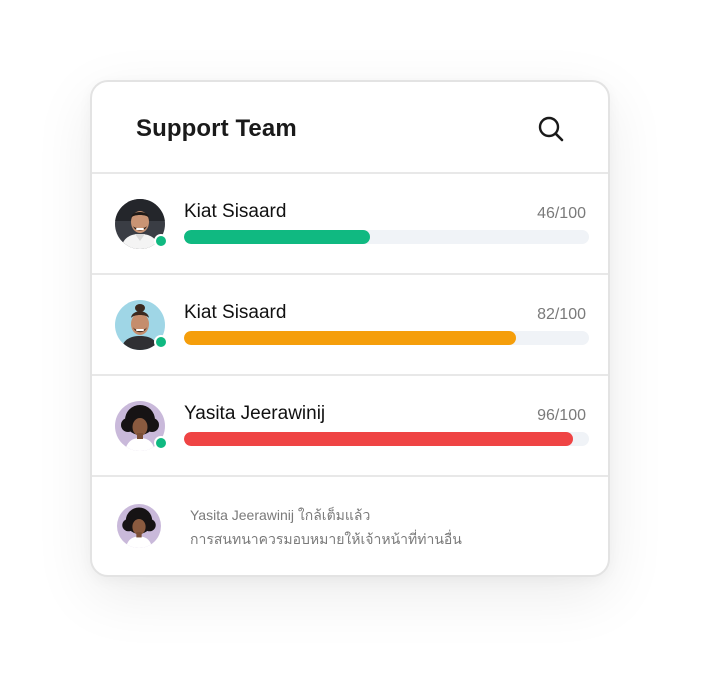 This screenshot has height=678, width=701. What do you see at coordinates (350, 224) in the screenshot?
I see `agent-row: Kiat Sisaard 46/100` at bounding box center [350, 224].